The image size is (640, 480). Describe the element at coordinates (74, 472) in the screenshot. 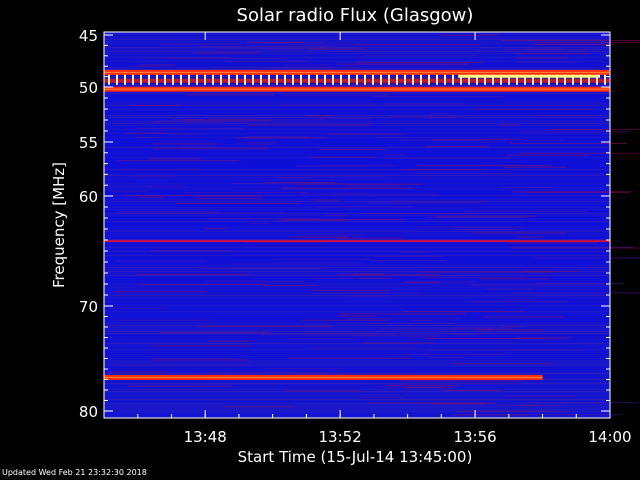

I see `updated-timestamp: Updated Wed Feb 21 23:32:30 2018` at that location.